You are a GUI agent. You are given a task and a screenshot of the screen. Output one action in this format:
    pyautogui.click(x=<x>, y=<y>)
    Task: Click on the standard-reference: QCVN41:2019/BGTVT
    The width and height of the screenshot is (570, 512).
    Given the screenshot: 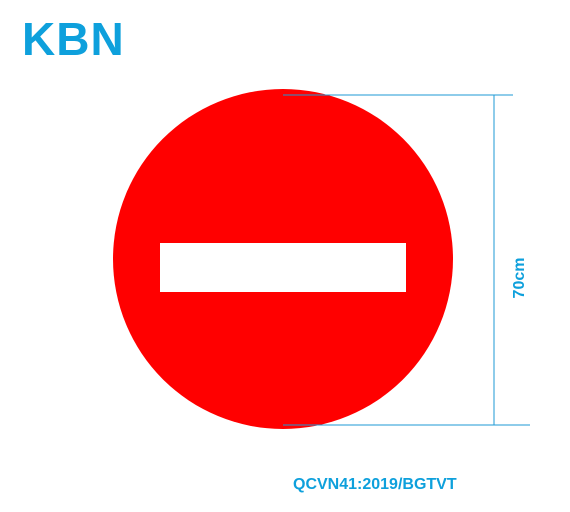 What is the action you would take?
    pyautogui.click(x=375, y=484)
    